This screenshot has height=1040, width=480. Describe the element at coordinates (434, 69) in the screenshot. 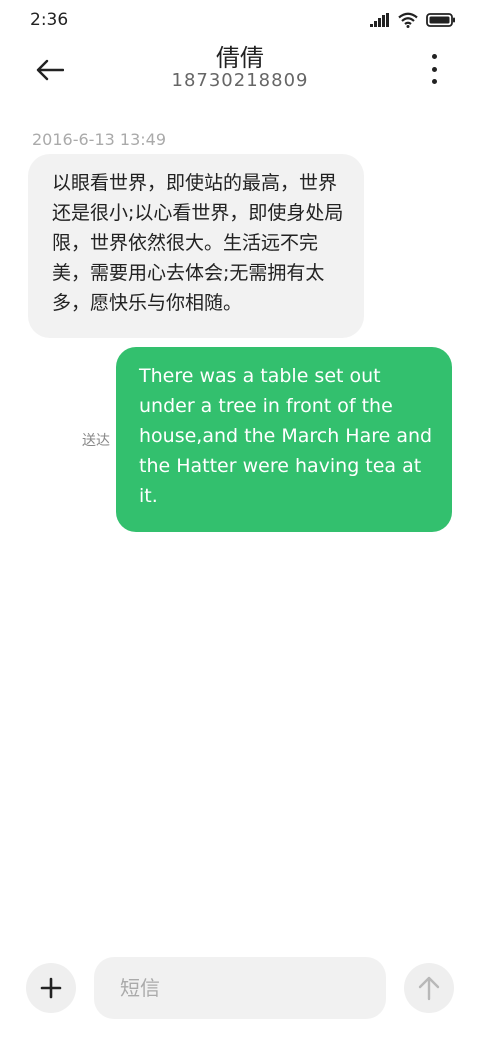

I see `more-options-button` at that location.